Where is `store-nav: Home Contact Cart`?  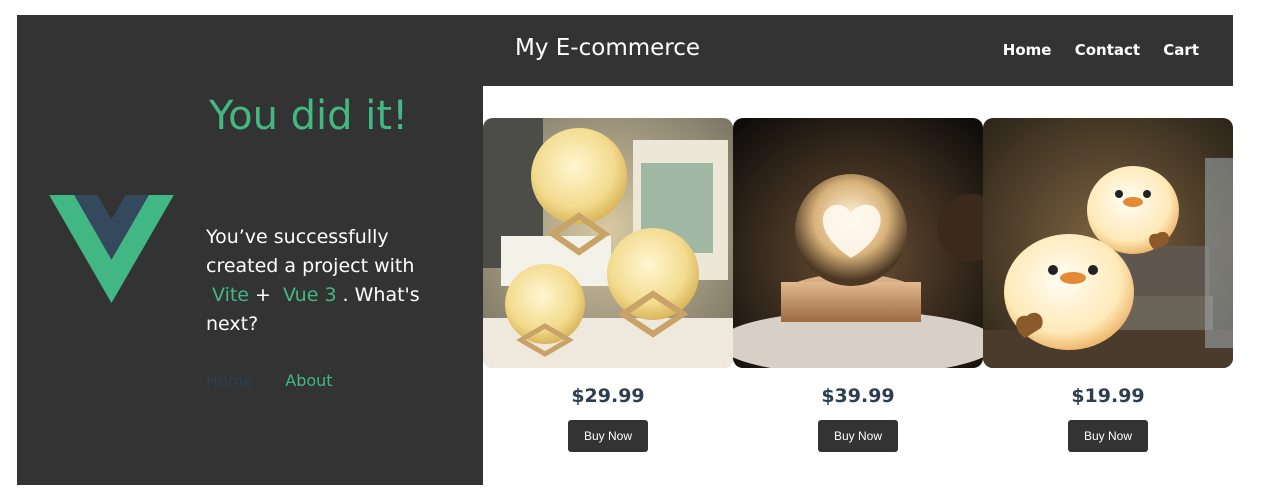
store-nav: Home Contact Cart is located at coordinates (1092, 50).